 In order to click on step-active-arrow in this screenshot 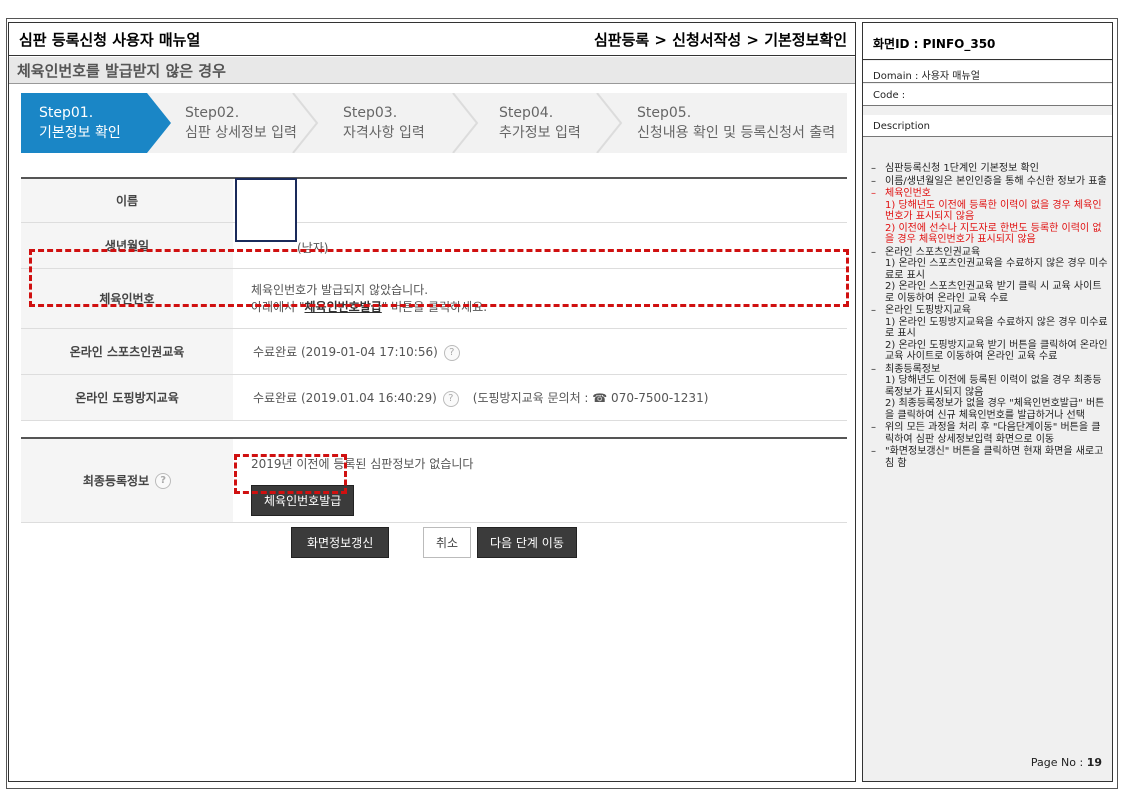, I will do `click(159, 123)`.